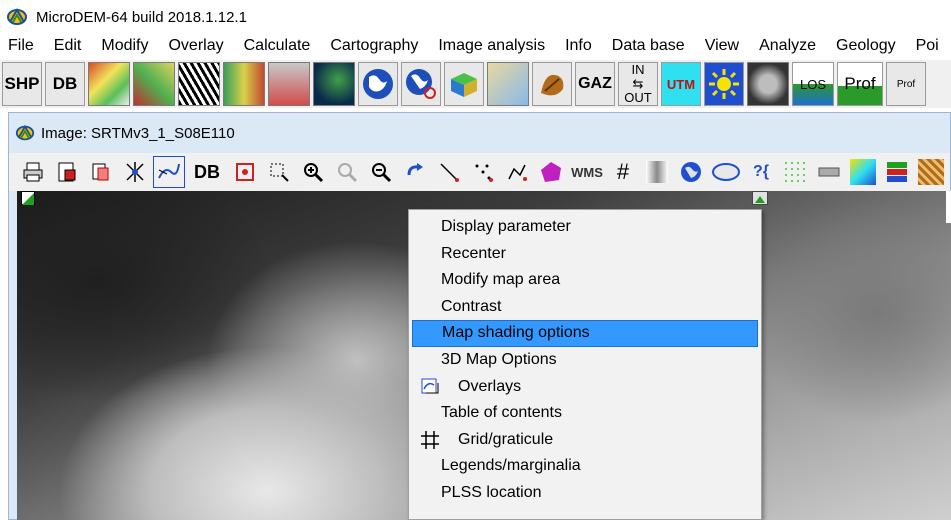  Describe the element at coordinates (863, 172) in the screenshot. I see `colorful-map-icon` at that location.